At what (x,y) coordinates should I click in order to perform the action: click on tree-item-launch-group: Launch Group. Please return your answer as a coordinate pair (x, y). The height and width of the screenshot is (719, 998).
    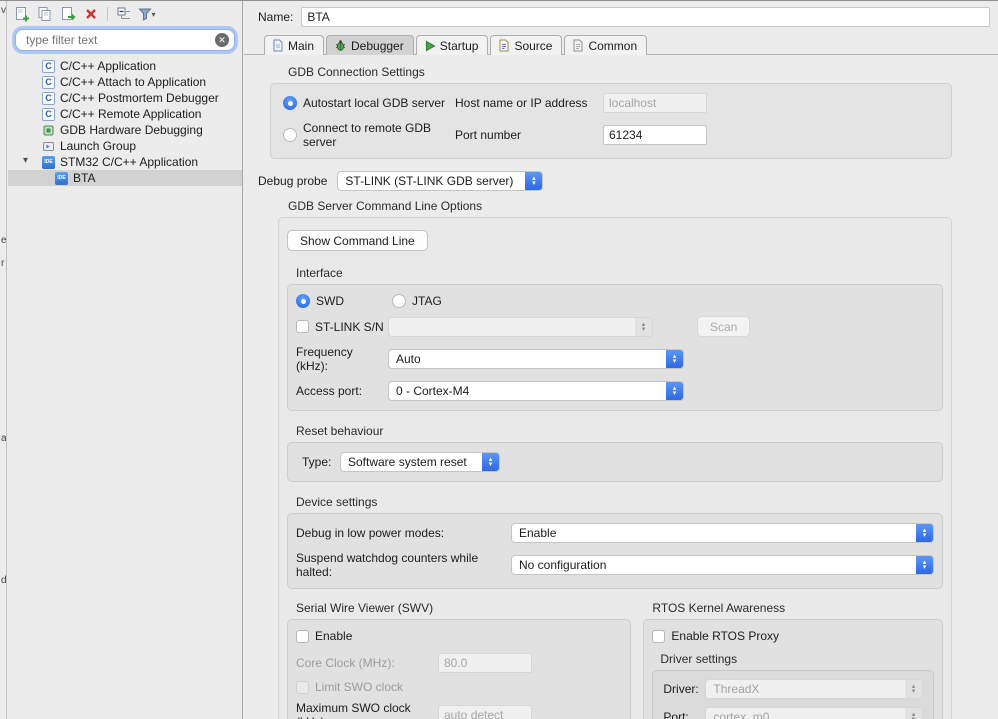
    Looking at the image, I should click on (125, 146).